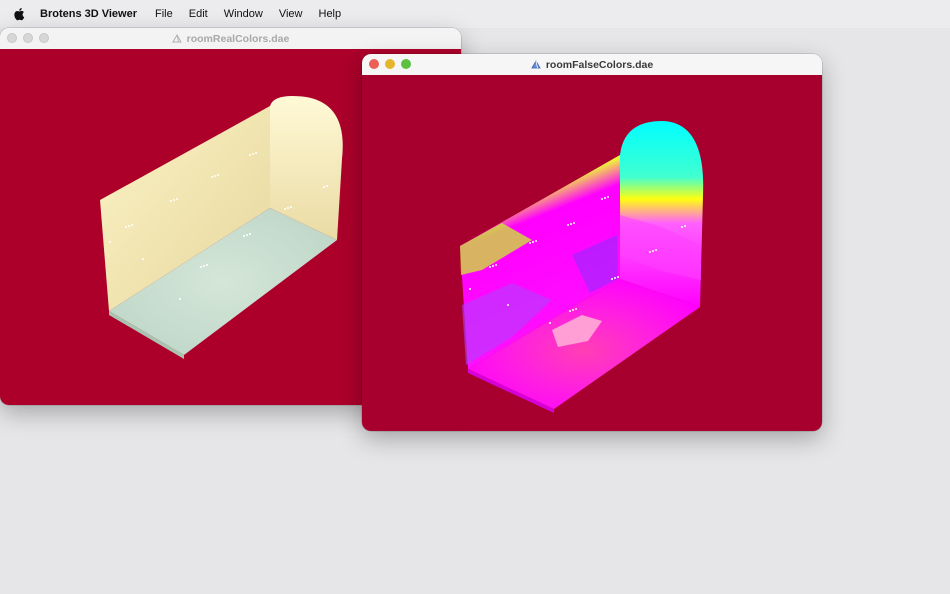  What do you see at coordinates (330, 14) in the screenshot?
I see `menu-help: Help` at bounding box center [330, 14].